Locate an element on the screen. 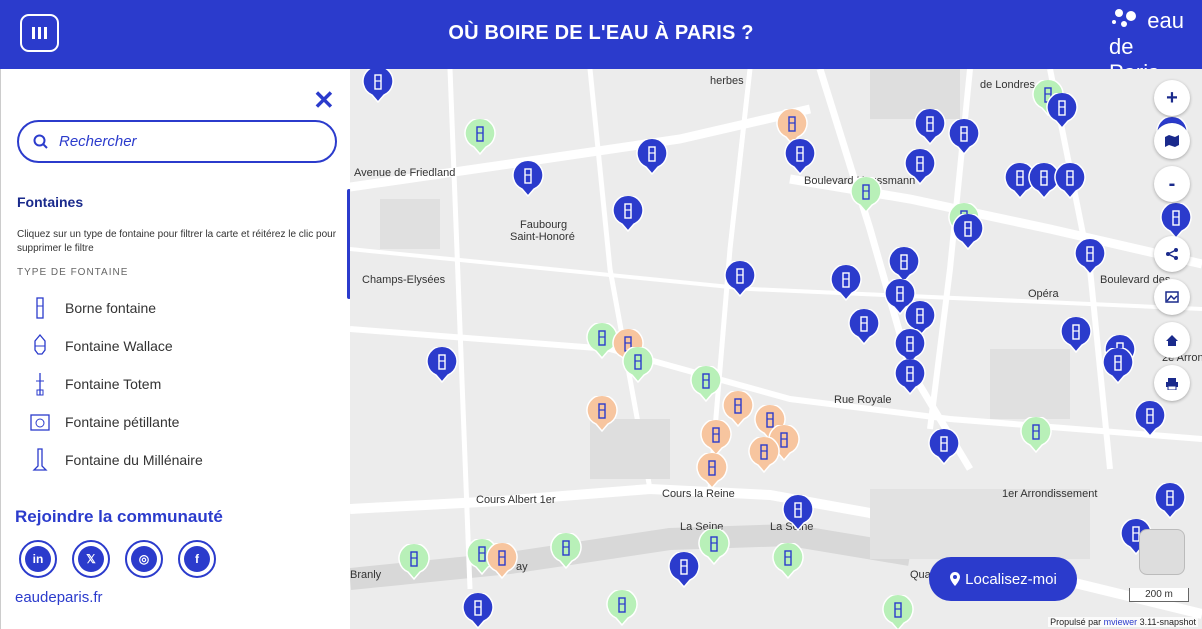  filter-fontaine-wallace: Fontaine Wallace is located at coordinates (99, 346).